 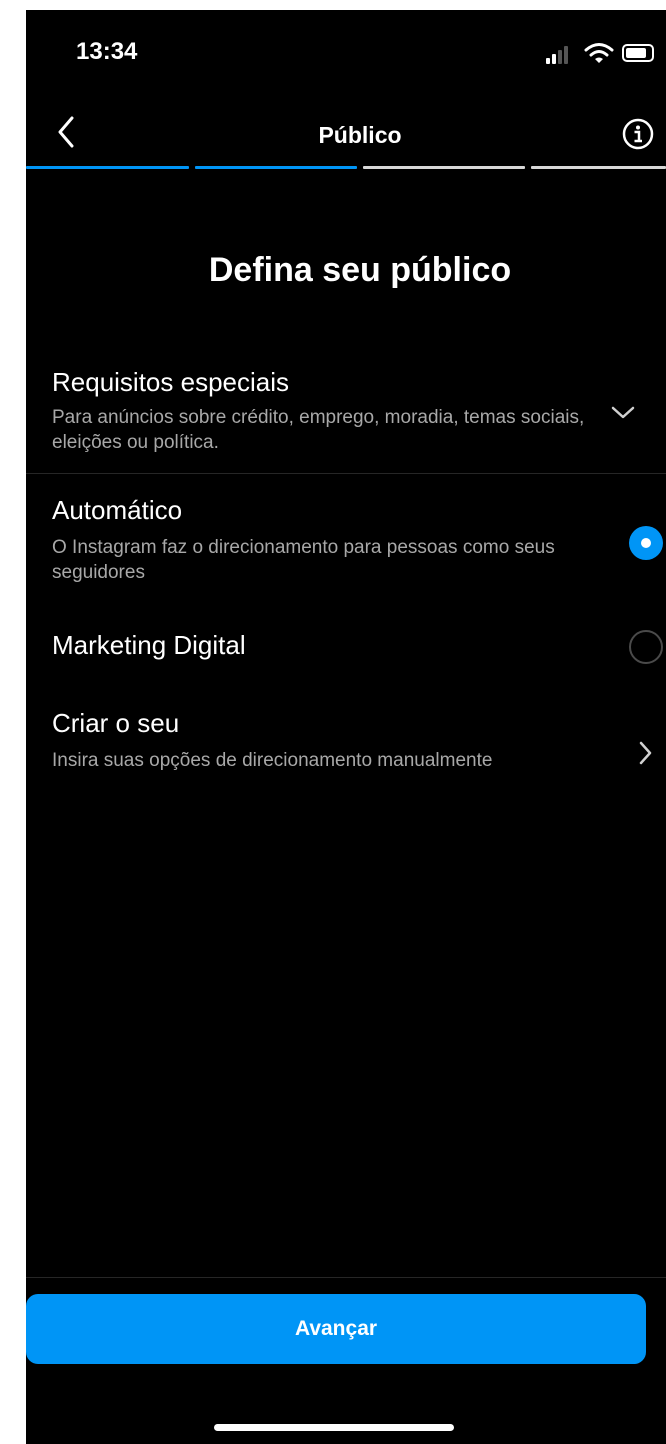 I want to click on battery-icon, so click(x=638, y=53).